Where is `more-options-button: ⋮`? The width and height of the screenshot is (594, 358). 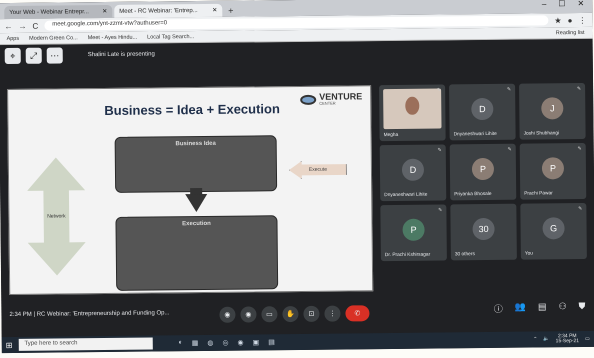 more-options-button: ⋮ is located at coordinates (332, 313).